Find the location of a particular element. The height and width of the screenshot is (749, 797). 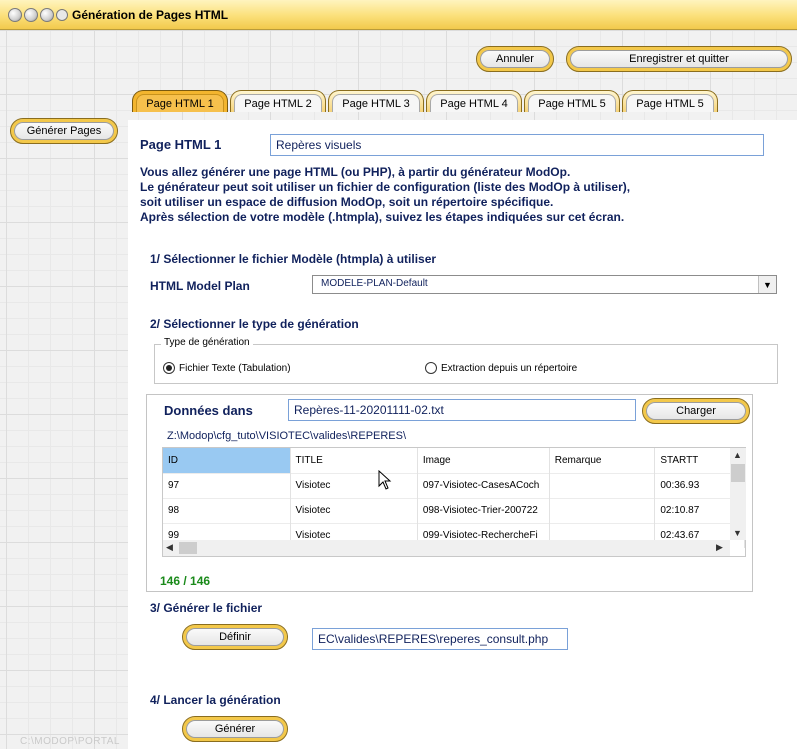

cancel-button-label: Annuler is located at coordinates (515, 59).